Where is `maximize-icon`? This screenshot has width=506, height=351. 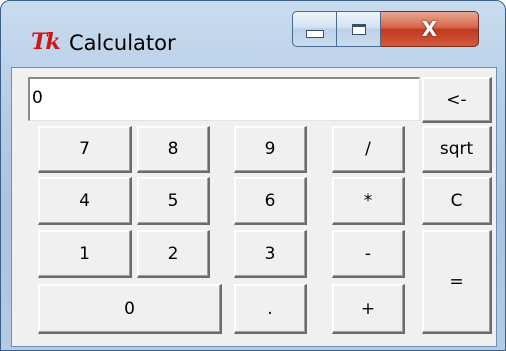
maximize-icon is located at coordinates (358, 29).